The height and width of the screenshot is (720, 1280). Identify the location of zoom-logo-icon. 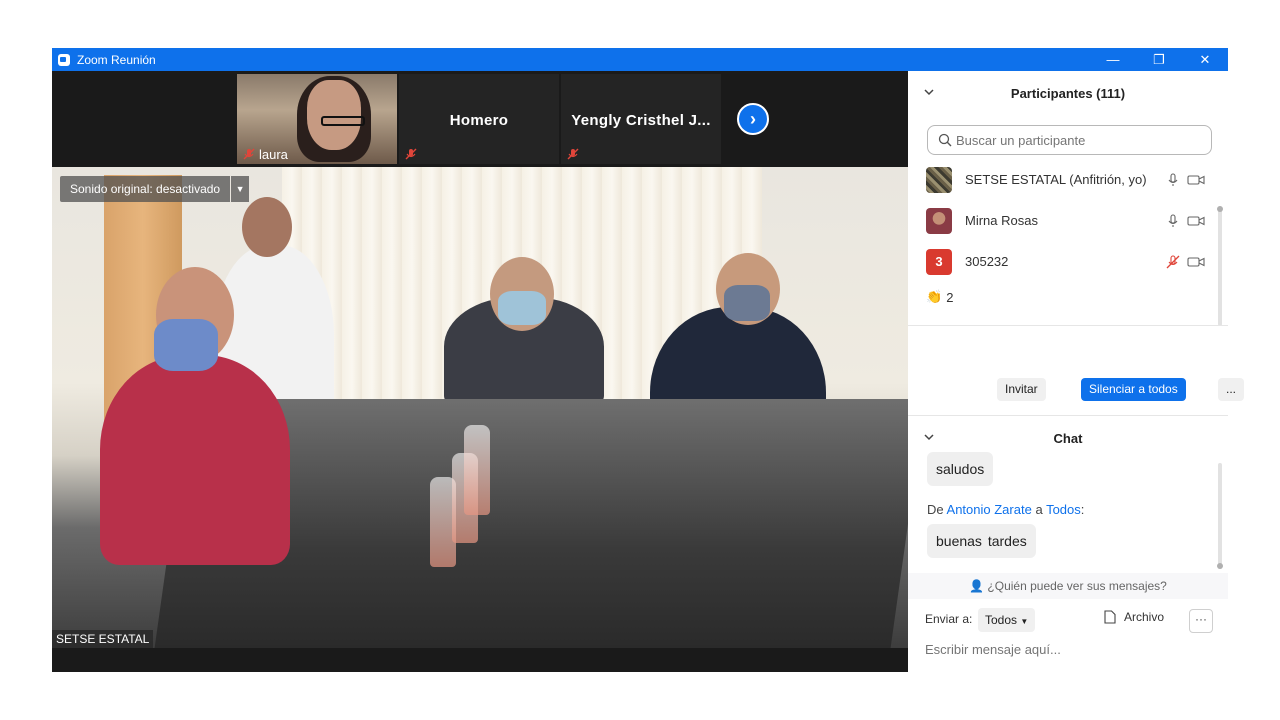
(64, 59).